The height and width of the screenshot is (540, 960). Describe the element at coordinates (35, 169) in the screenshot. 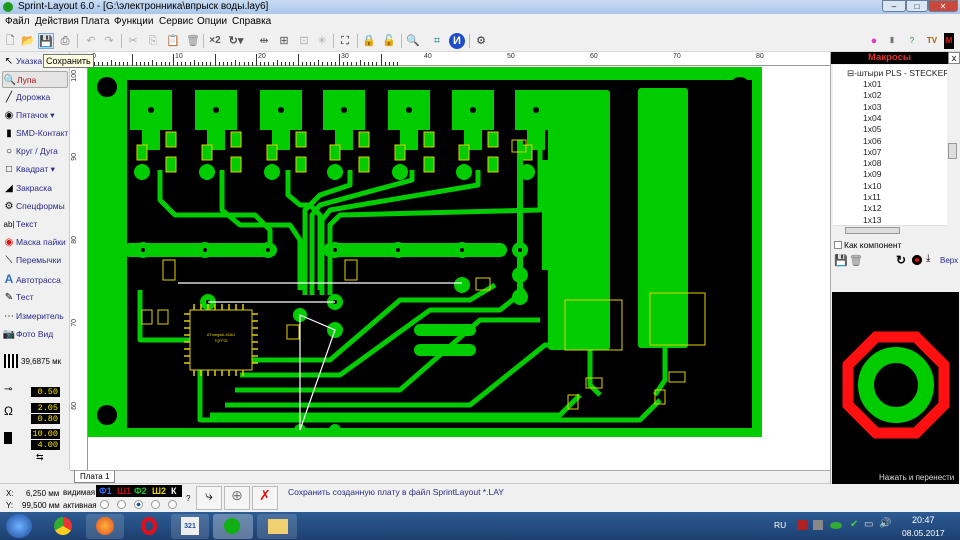

I see `tool-square: □ Квадрат ▾` at that location.